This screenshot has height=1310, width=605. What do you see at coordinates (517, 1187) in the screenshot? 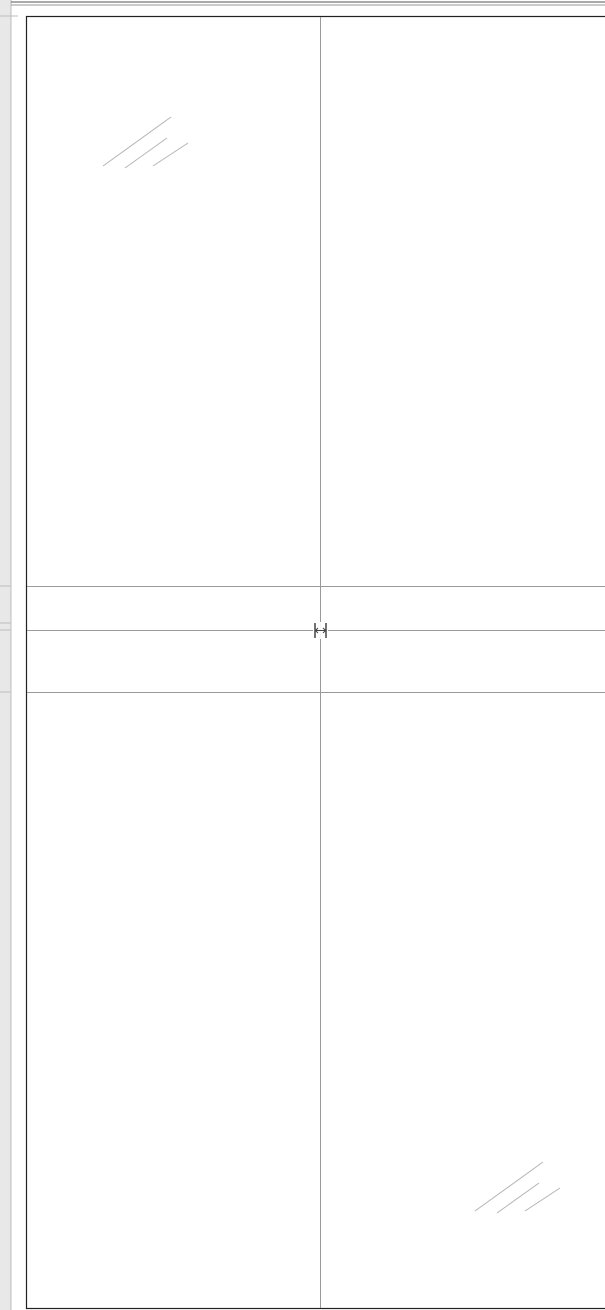
I see `glass-hatch-bottom-right` at bounding box center [517, 1187].